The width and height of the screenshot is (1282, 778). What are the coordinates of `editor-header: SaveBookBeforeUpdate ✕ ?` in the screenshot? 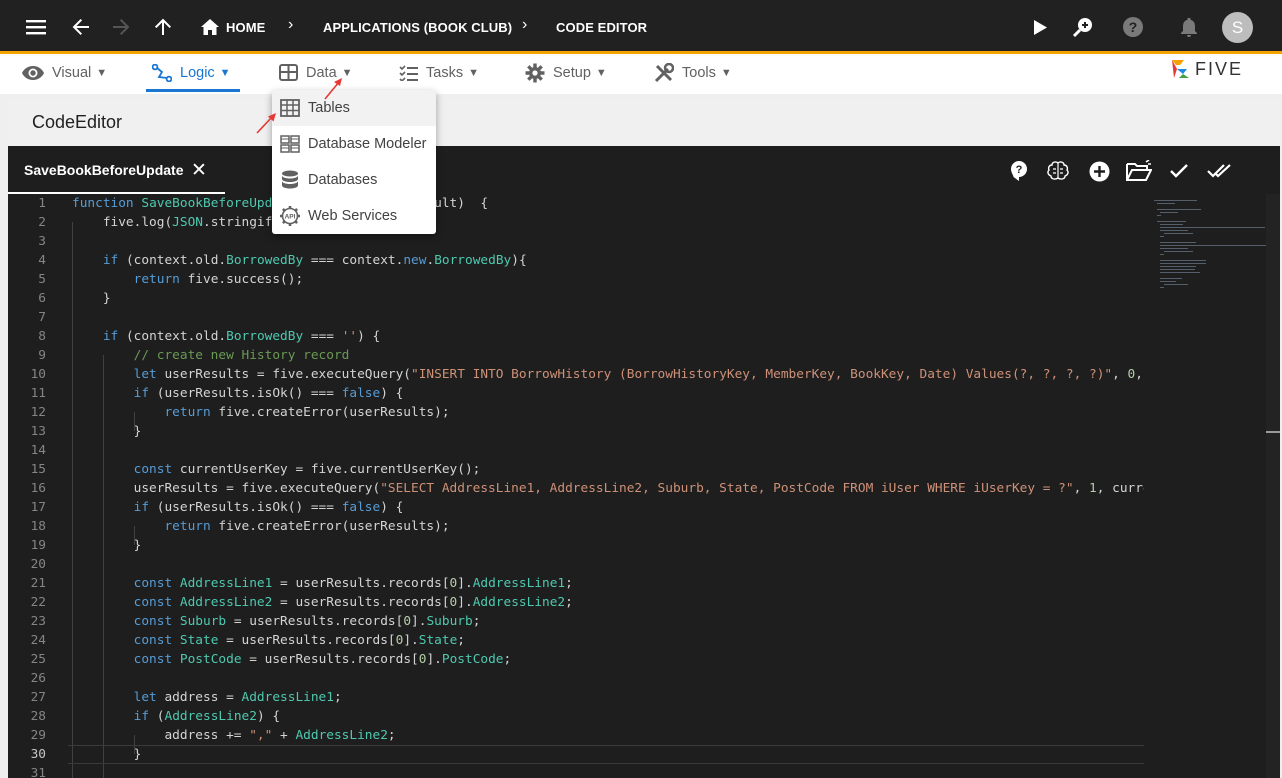 It's located at (644, 170).